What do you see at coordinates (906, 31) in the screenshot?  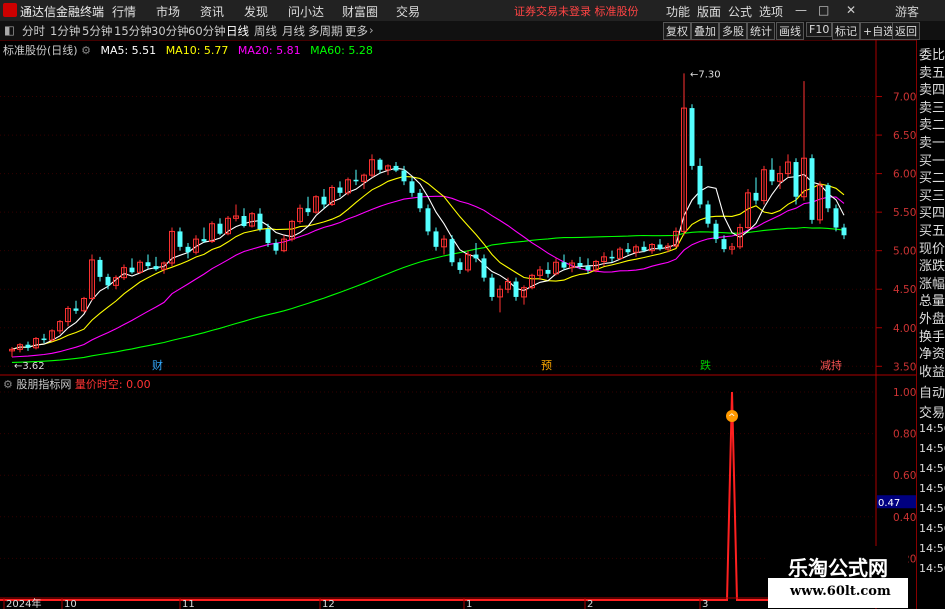 I see `toolbar-fanhui: 返回` at bounding box center [906, 31].